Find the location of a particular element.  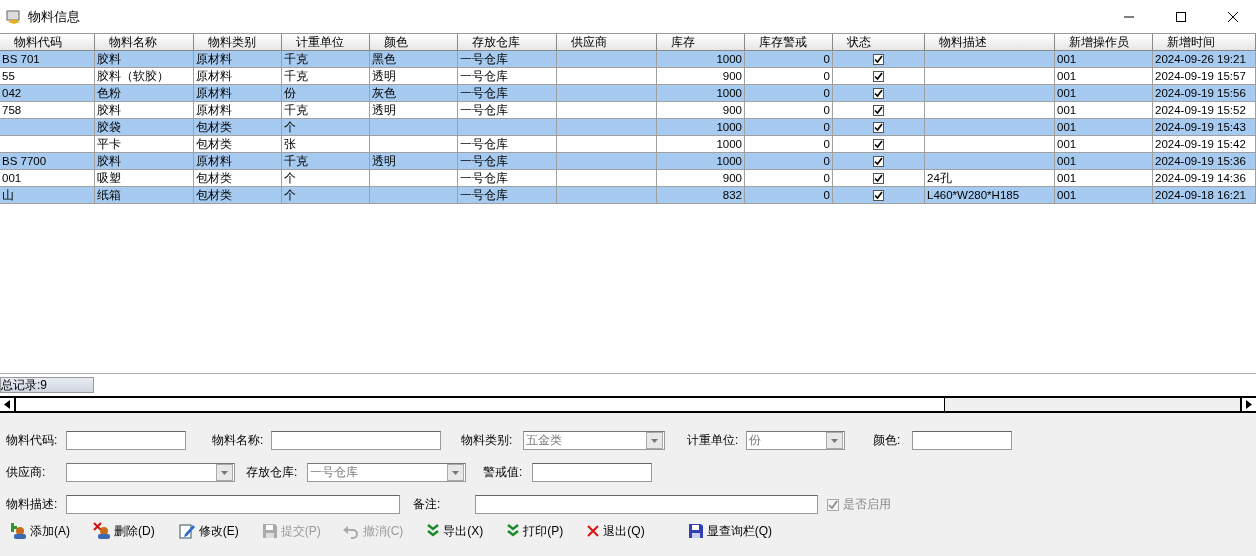

field-label: 备注: is located at coordinates (427, 504).